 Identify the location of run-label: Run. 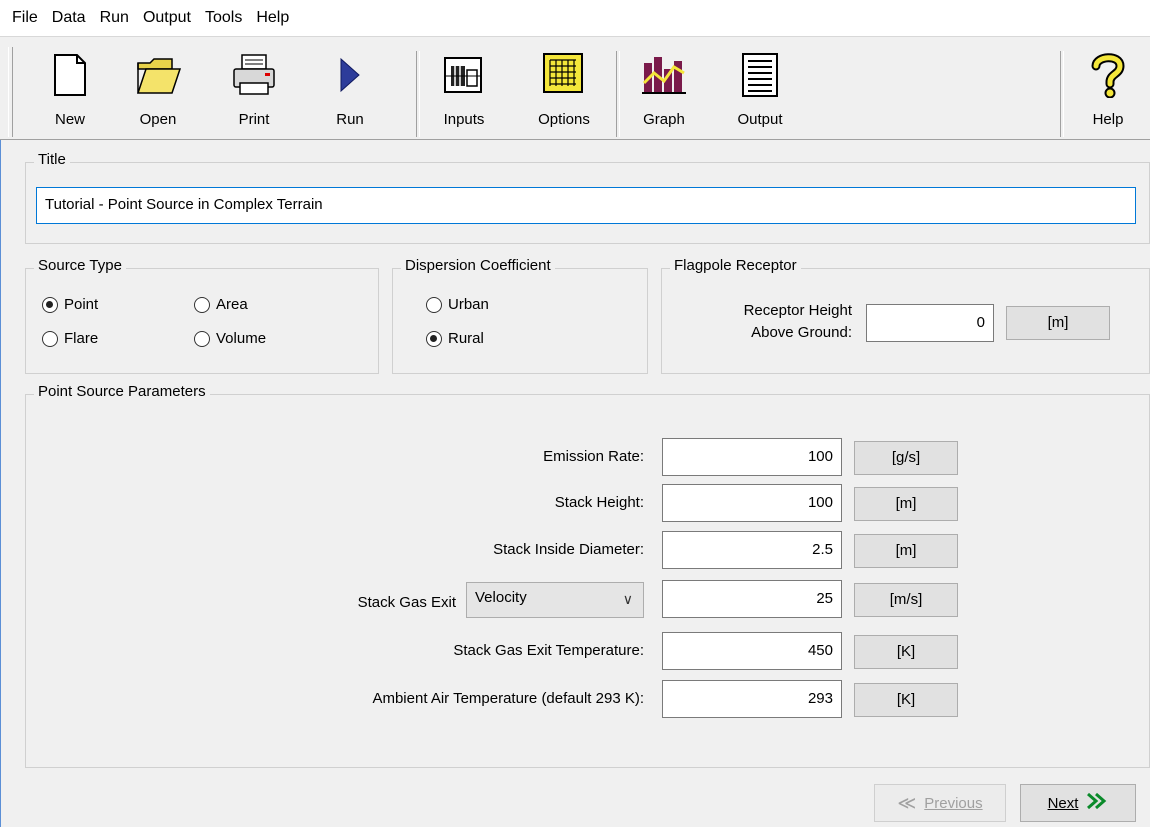
(350, 119).